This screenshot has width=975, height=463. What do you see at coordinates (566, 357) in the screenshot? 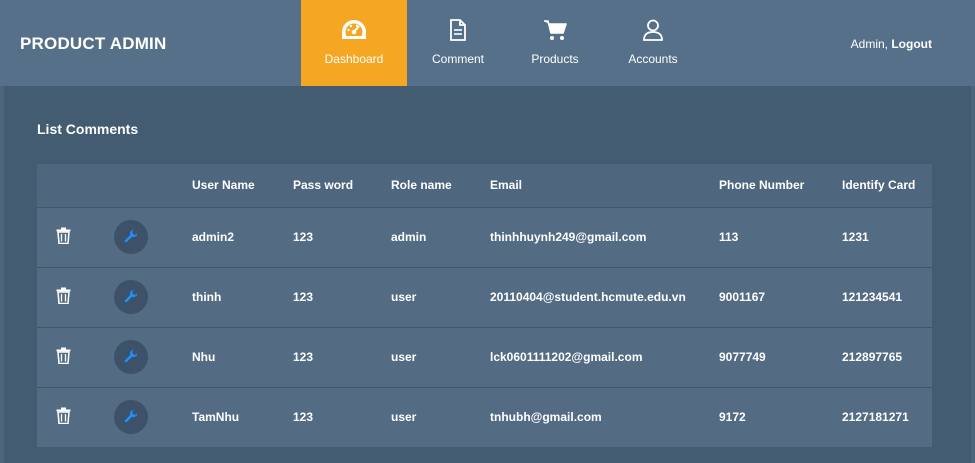
I see `cell-email: lck0601111202@gmail.com` at bounding box center [566, 357].